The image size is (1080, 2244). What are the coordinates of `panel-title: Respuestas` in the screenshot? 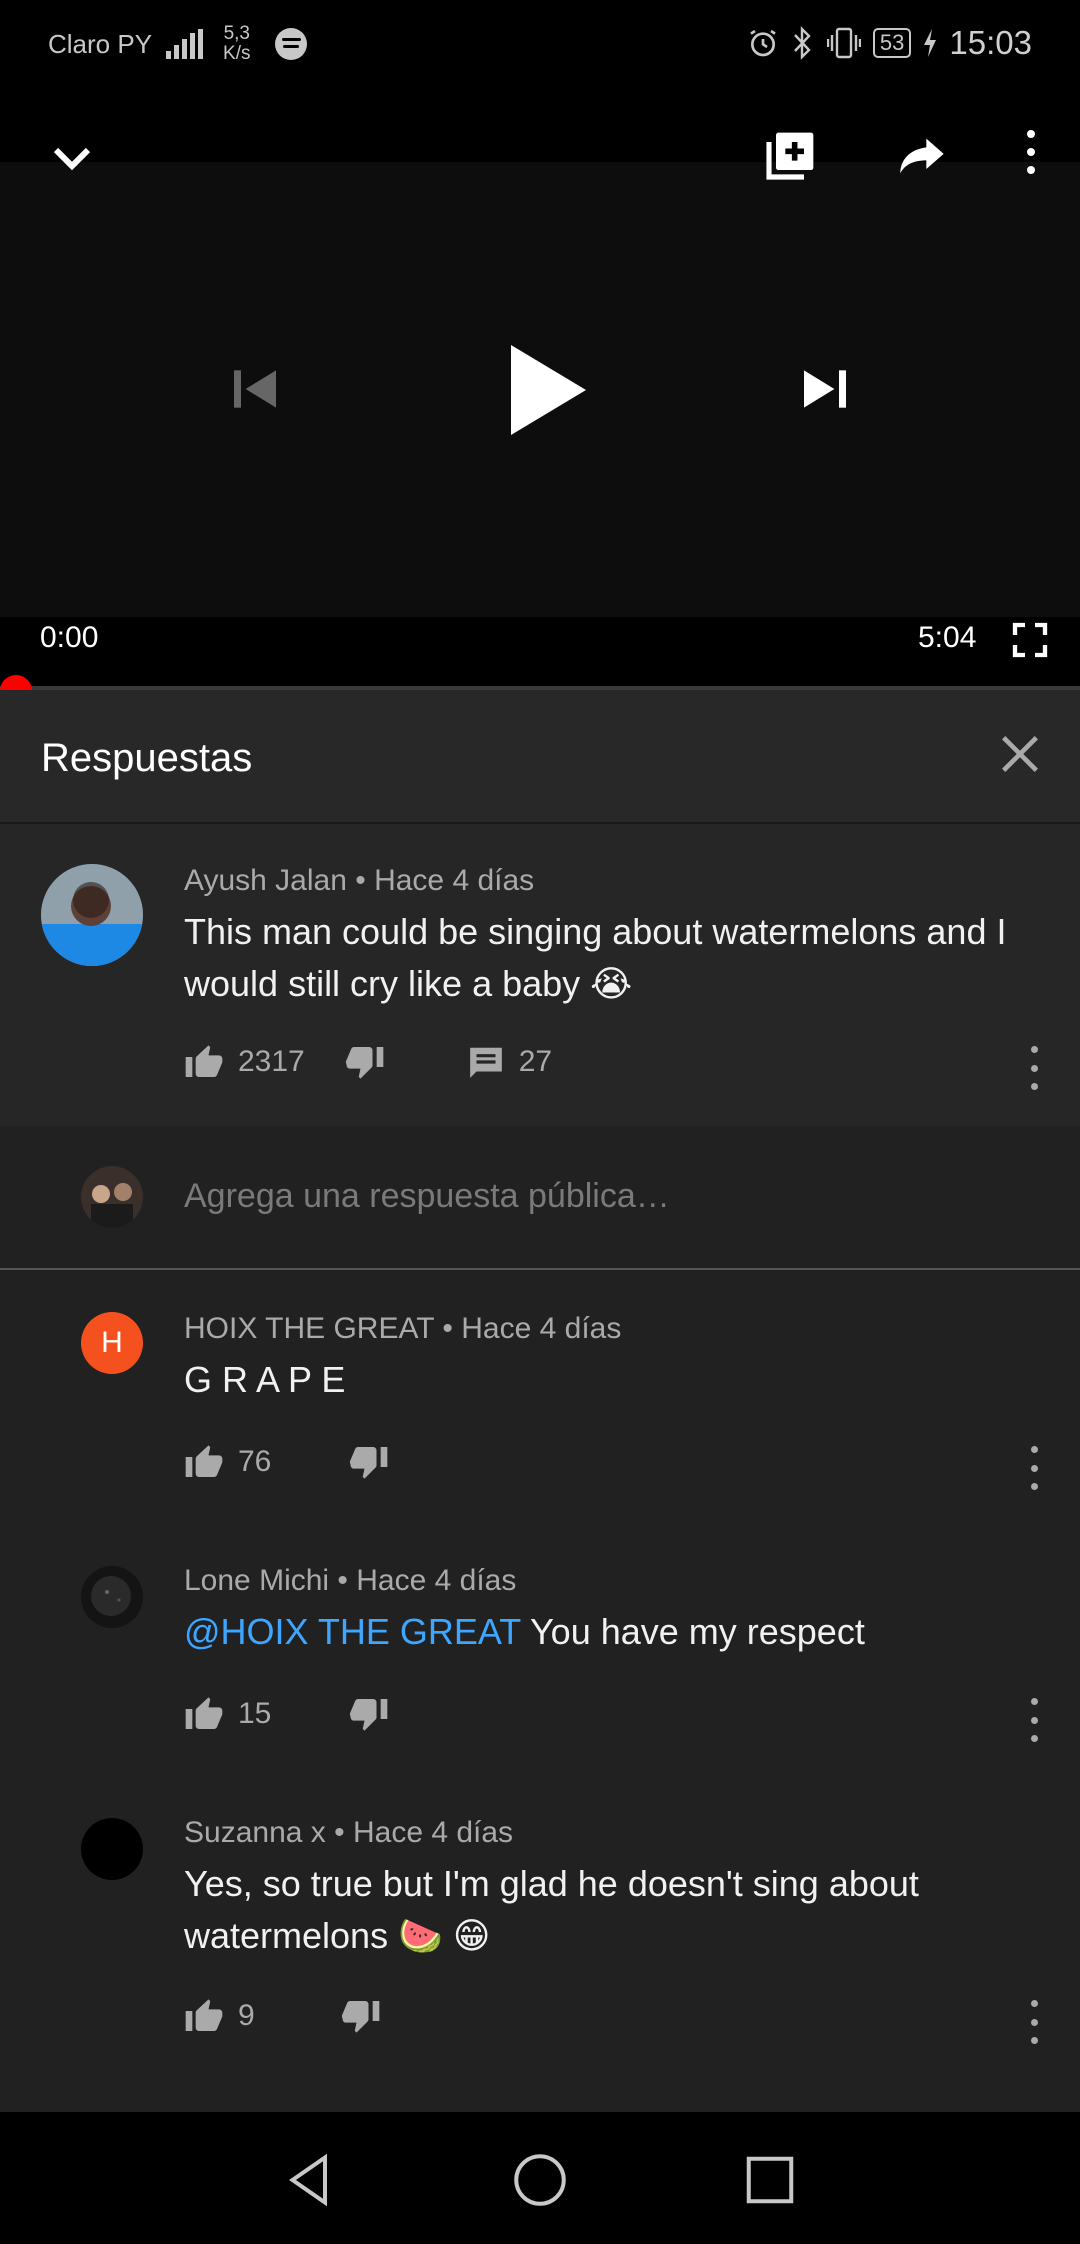 It's located at (147, 758).